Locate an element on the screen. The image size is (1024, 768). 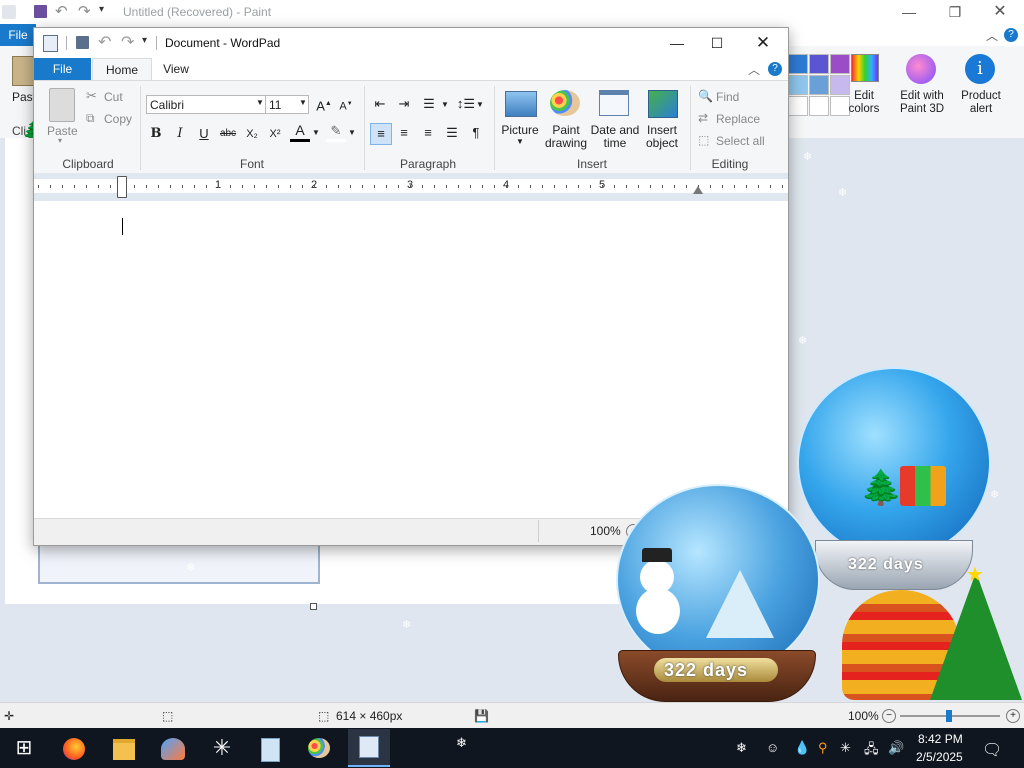
date-and-time-button: Date and time is located at coordinates (615, 137).